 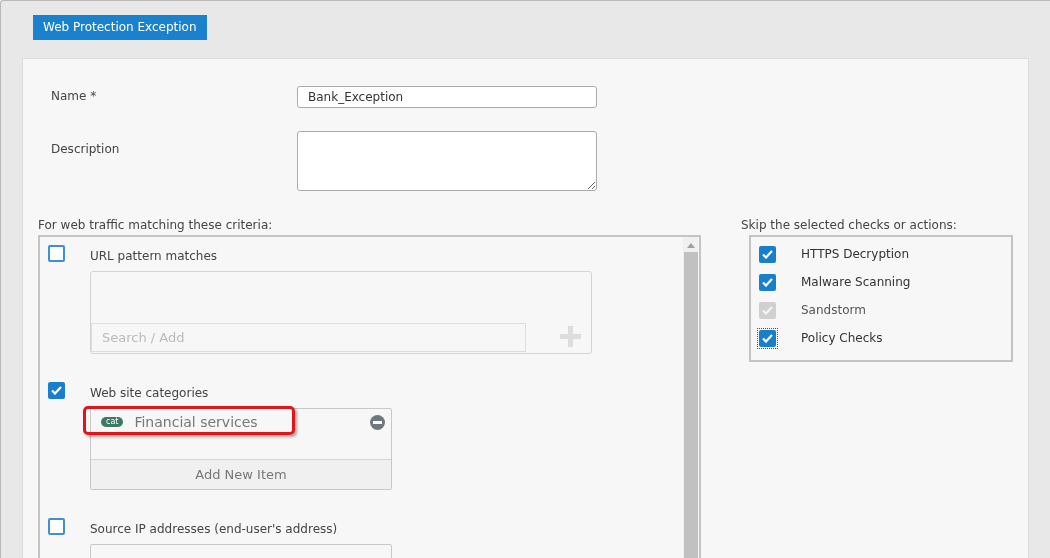 I want to click on title-tab: Web Protection Exception, so click(x=120, y=27).